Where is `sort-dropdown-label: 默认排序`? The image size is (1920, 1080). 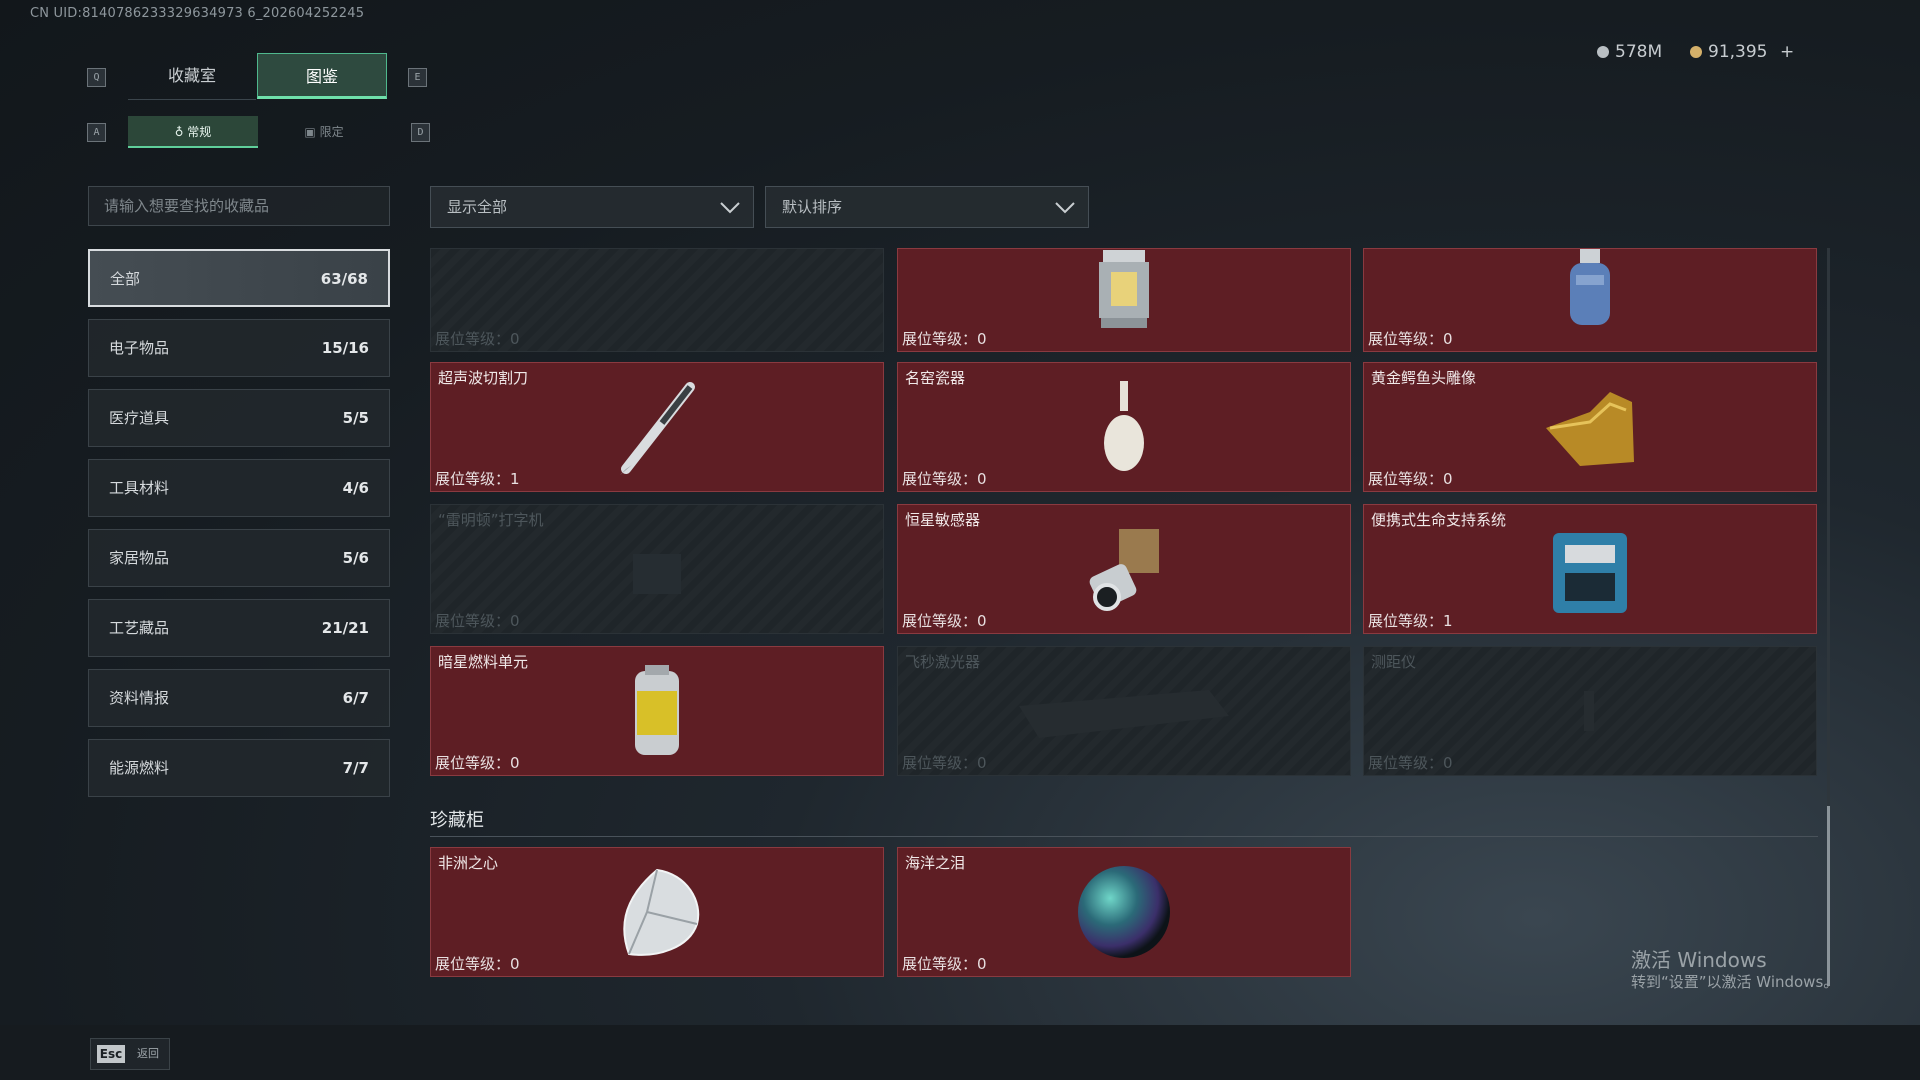
sort-dropdown-label: 默认排序 is located at coordinates (812, 207).